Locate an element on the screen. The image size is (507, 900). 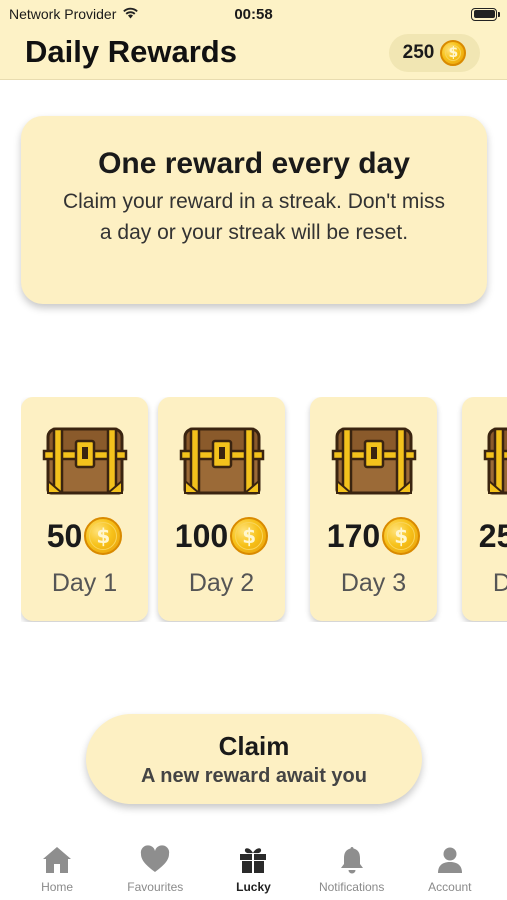
tab-label: Notifications is located at coordinates (351, 887).